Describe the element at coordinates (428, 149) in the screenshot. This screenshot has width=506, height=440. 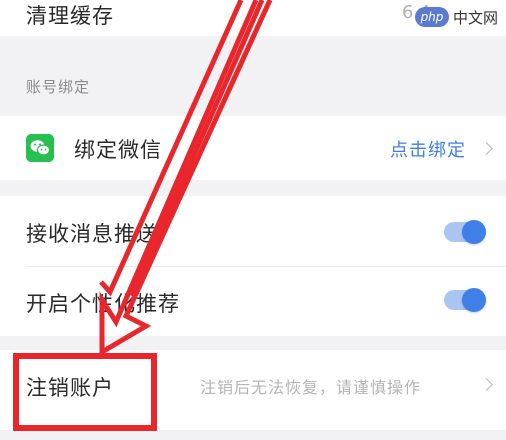
I see `bind-wechat-action: 点击绑定` at that location.